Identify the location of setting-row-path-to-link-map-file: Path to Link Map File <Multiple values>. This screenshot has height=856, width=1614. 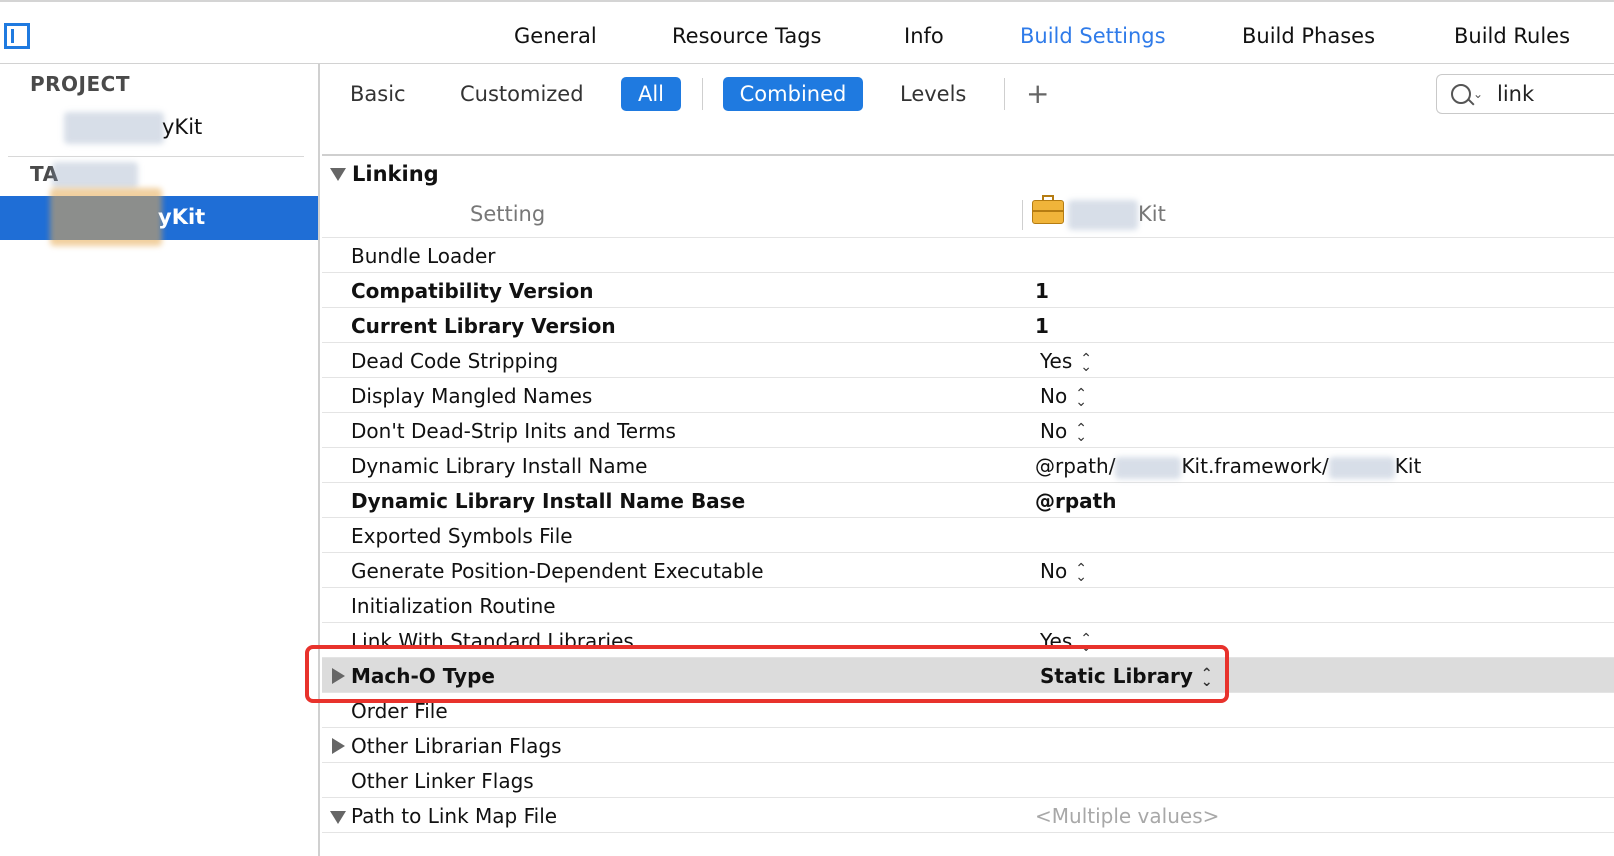
(968, 815).